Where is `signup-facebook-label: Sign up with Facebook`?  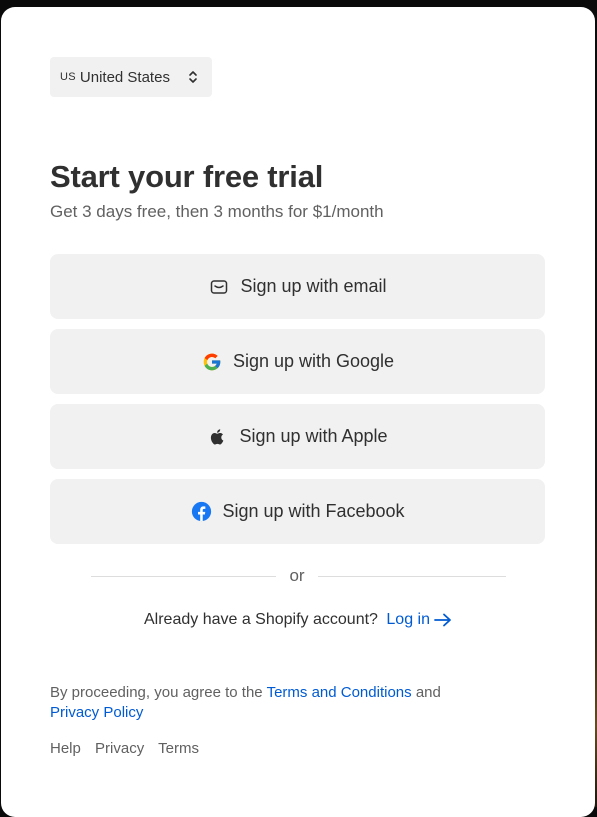 signup-facebook-label: Sign up with Facebook is located at coordinates (313, 511).